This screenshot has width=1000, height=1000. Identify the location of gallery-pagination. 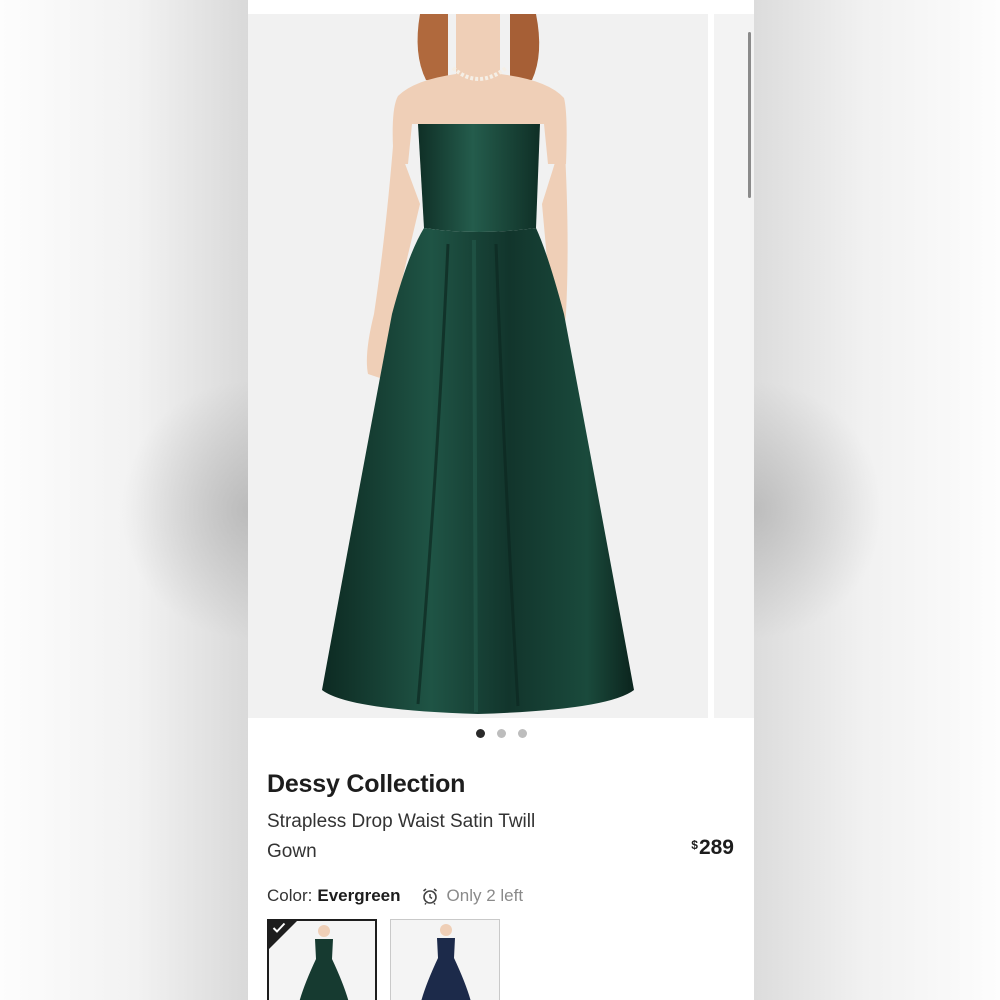
(501, 734).